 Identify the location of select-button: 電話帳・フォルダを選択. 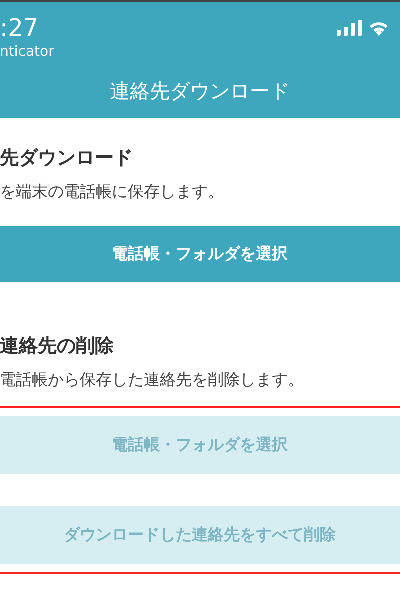
(200, 254).